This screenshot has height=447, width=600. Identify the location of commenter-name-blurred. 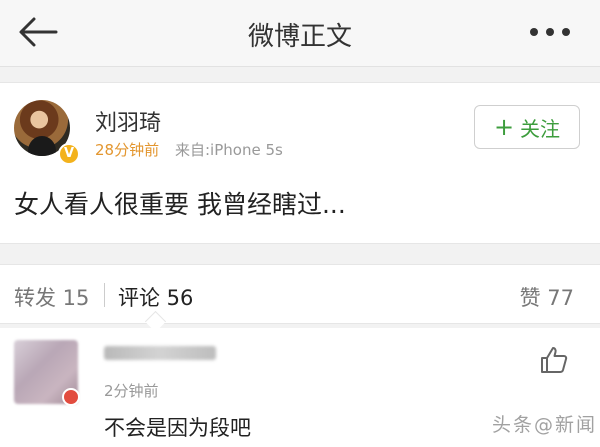
(160, 353).